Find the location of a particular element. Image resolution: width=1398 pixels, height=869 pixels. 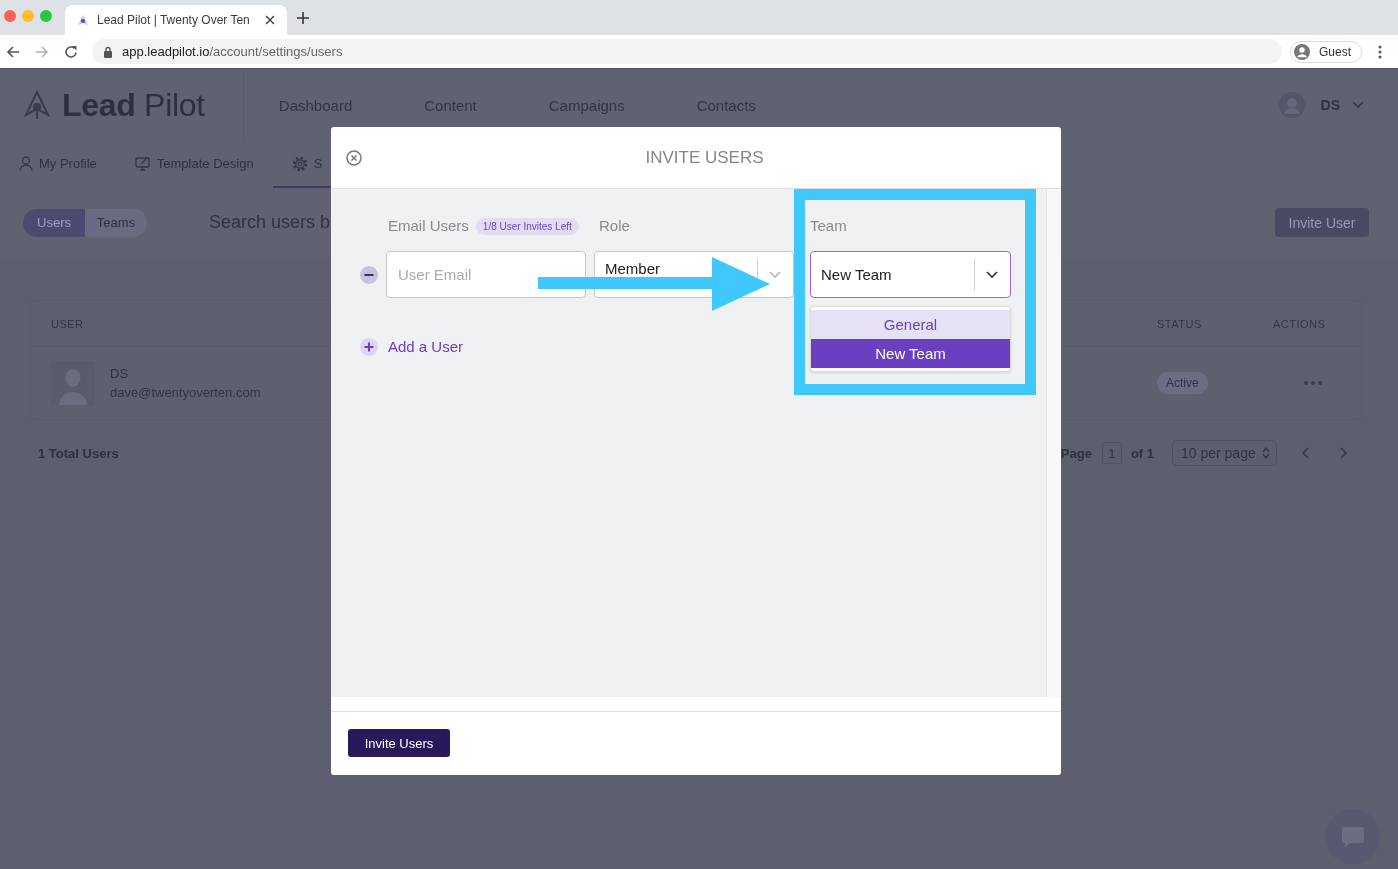

team-option: General is located at coordinates (910, 324).